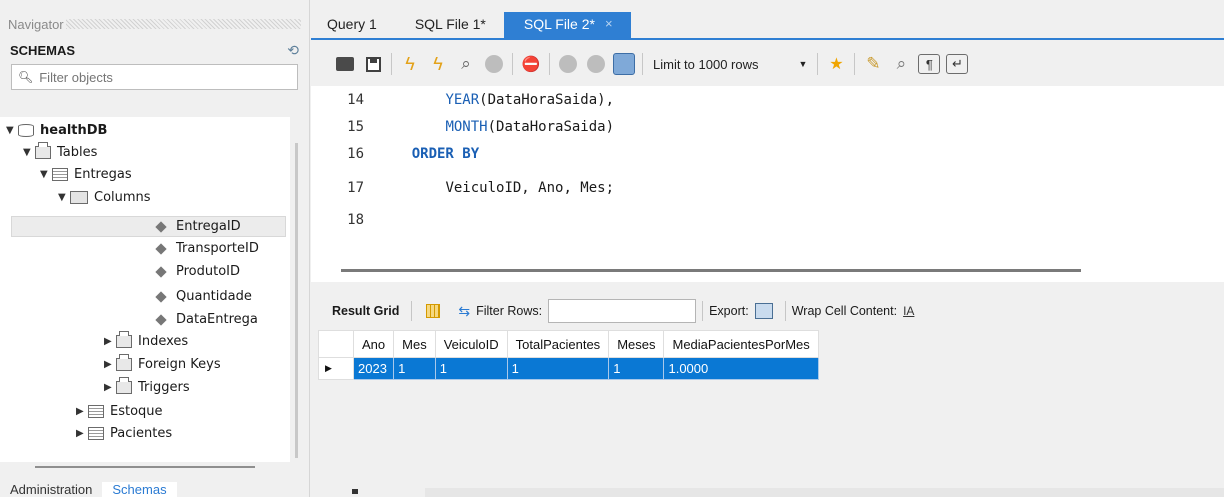  I want to click on tree-node-columns: ▼ Columns, so click(104, 197).